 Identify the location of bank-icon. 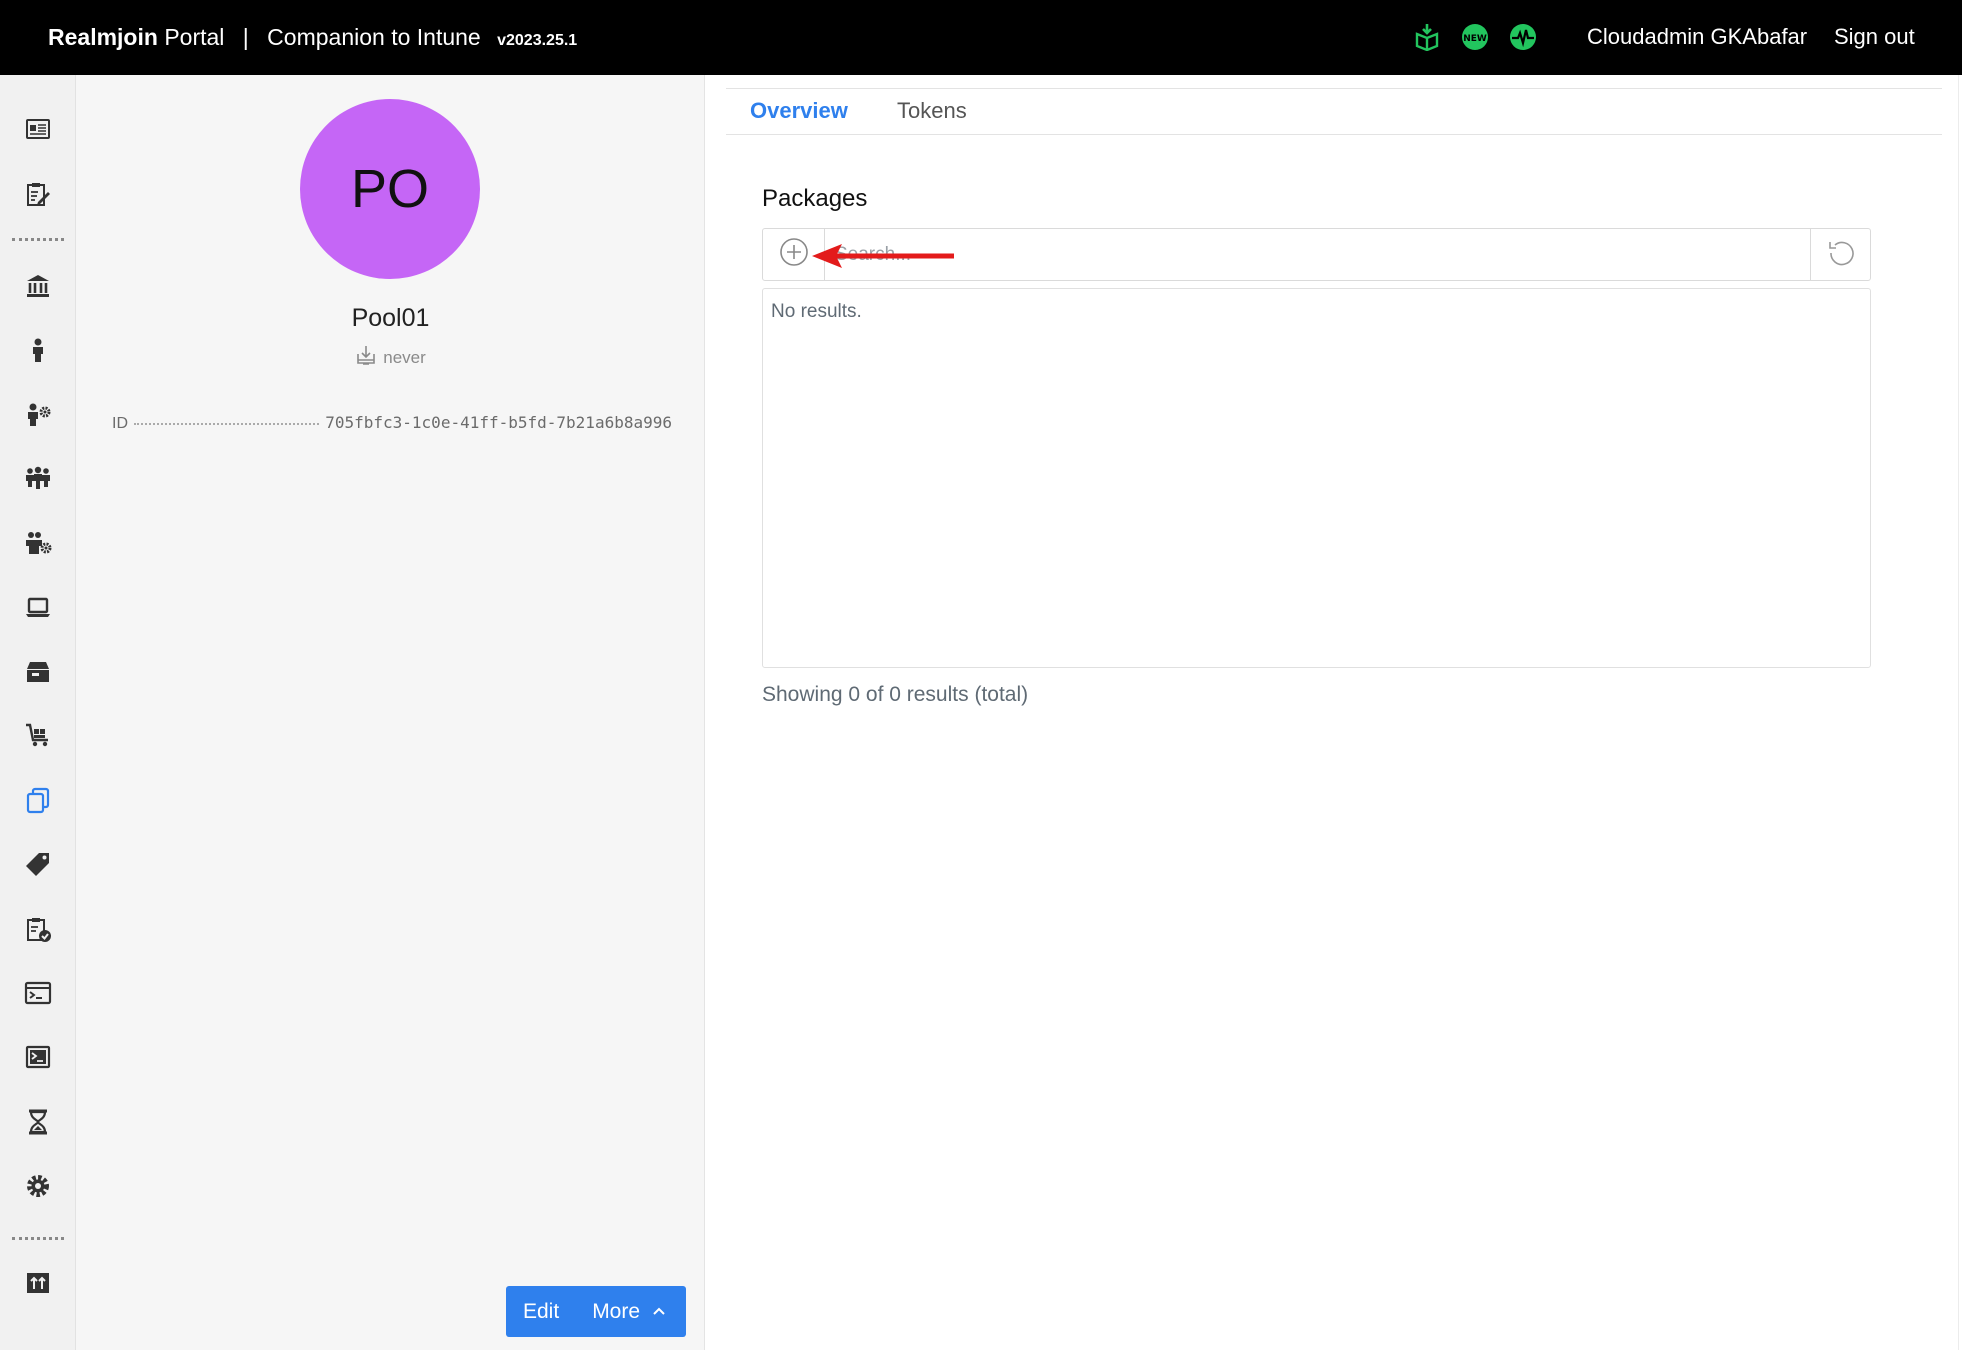
(38, 286).